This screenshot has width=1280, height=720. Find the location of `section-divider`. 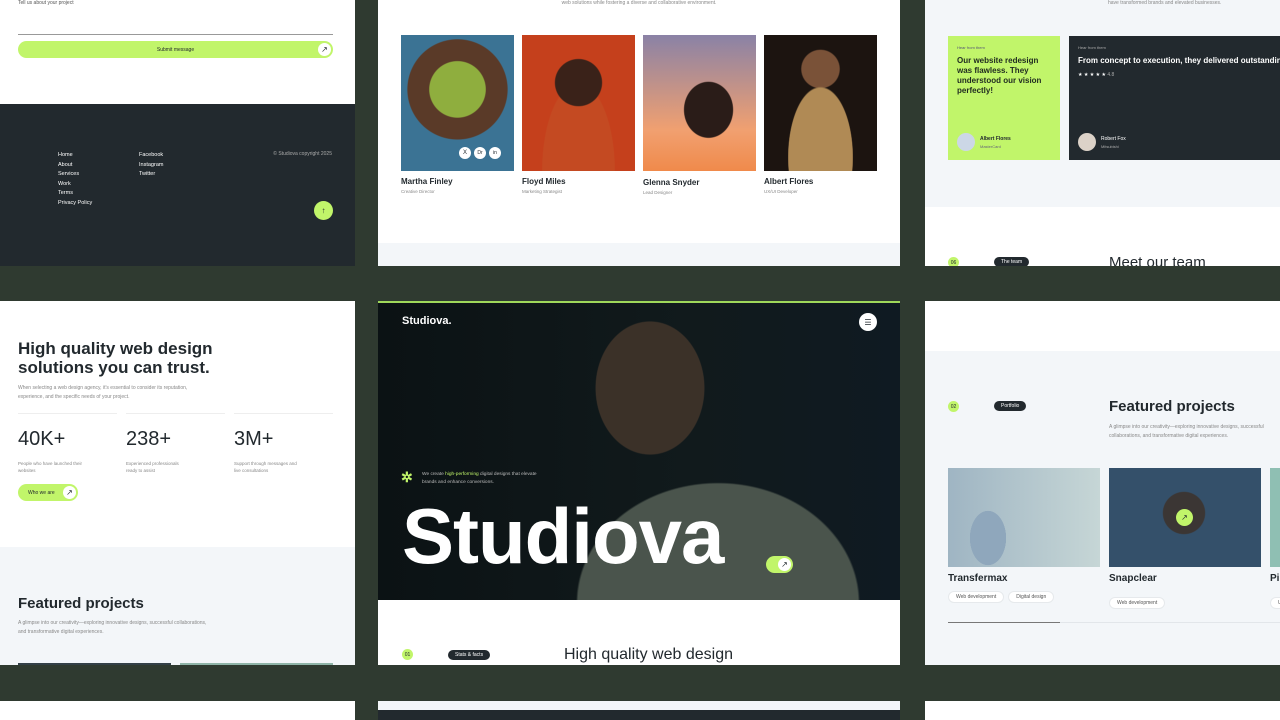

section-divider is located at coordinates (639, 254).